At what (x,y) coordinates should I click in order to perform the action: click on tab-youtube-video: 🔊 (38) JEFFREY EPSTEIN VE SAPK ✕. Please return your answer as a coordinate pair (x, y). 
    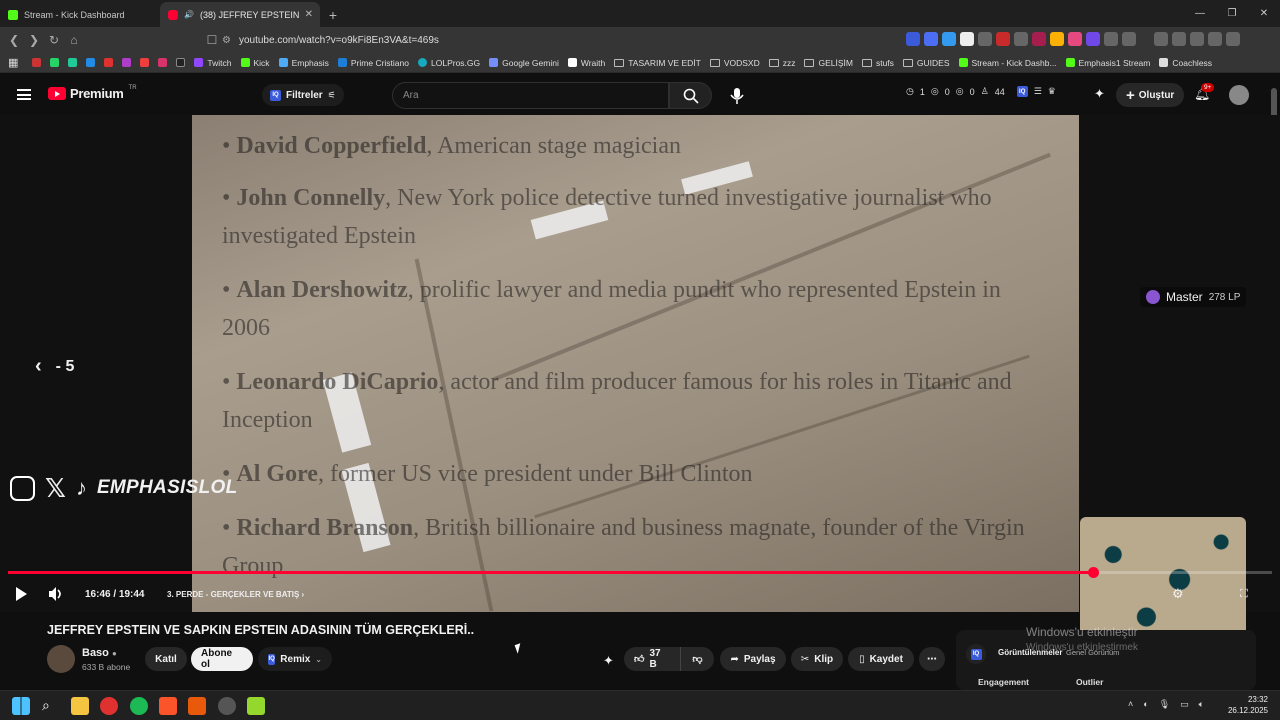
    Looking at the image, I should click on (240, 14).